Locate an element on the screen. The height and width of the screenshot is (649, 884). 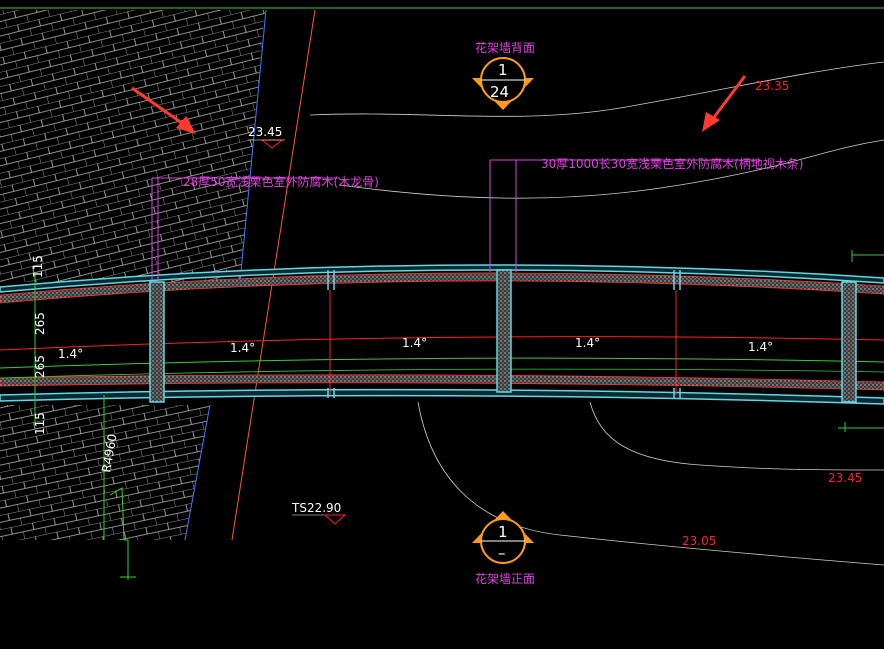
dim-265-a: 265 is located at coordinates (40, 323).